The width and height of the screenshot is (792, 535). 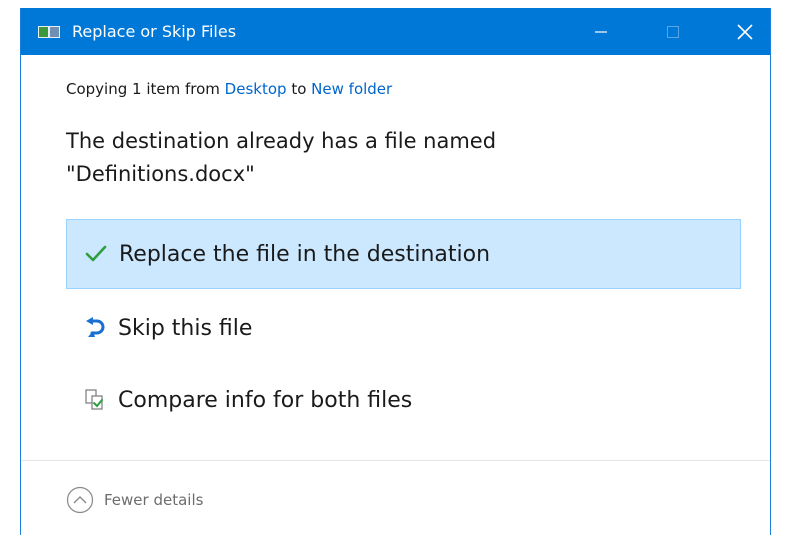 I want to click on close-button, so click(x=745, y=31).